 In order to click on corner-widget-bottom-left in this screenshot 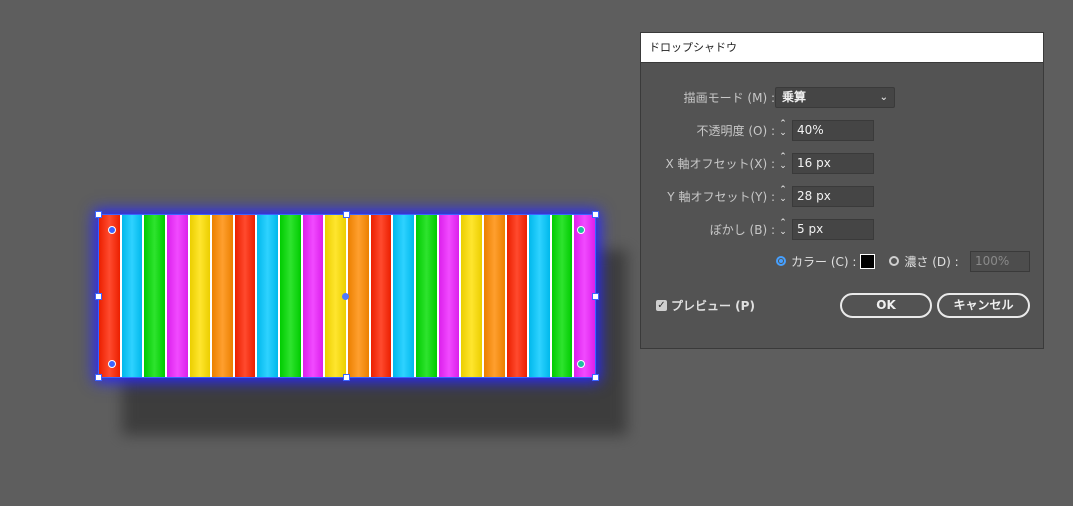, I will do `click(112, 364)`.